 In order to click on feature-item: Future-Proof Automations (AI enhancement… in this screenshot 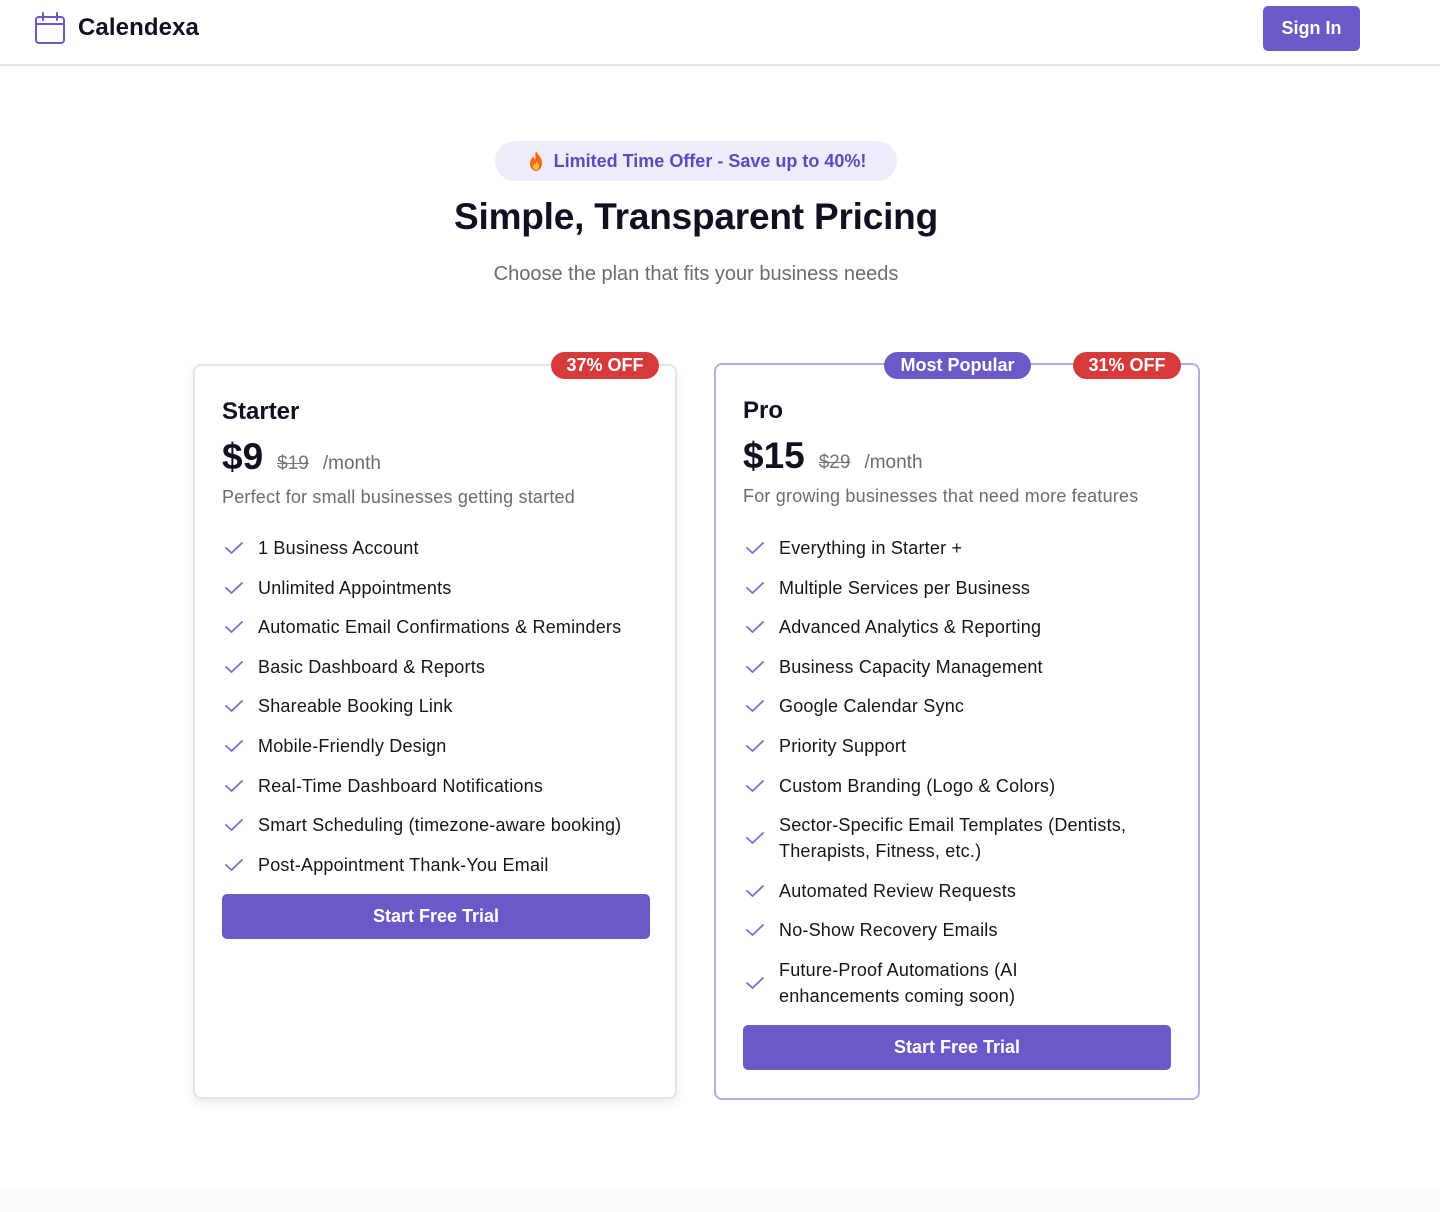, I will do `click(963, 983)`.